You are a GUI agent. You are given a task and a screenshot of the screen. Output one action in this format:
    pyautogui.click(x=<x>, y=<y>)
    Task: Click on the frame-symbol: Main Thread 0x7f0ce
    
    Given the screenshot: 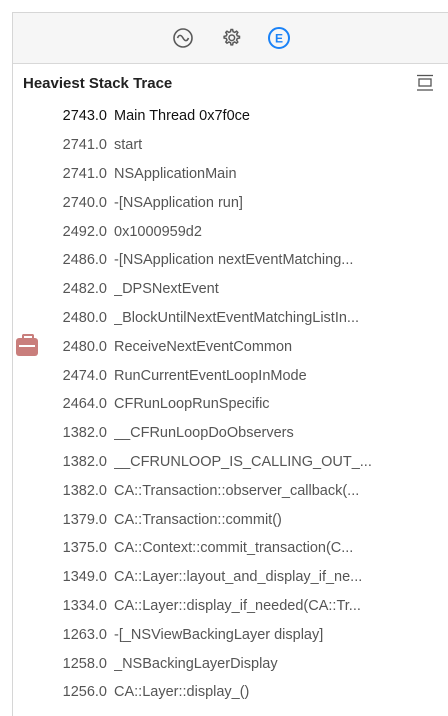 What is the action you would take?
    pyautogui.click(x=182, y=116)
    